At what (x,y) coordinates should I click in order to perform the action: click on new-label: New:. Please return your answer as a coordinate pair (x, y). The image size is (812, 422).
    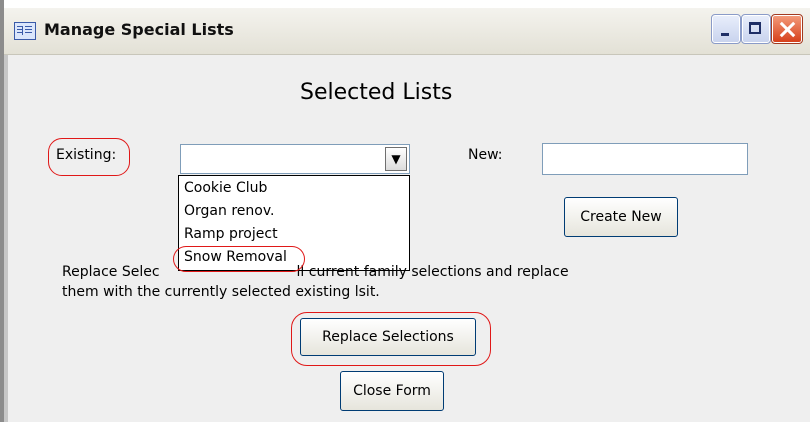
    Looking at the image, I should click on (485, 155).